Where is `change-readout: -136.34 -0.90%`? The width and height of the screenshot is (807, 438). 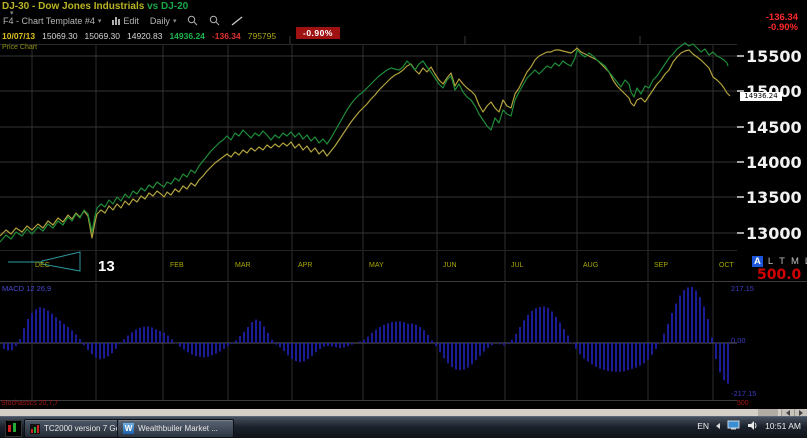 change-readout: -136.34 -0.90% is located at coordinates (782, 23).